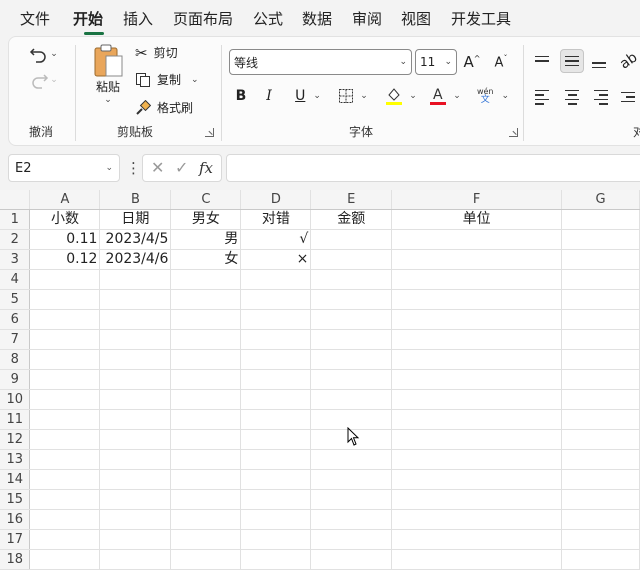  I want to click on row-header: 1, so click(15, 219).